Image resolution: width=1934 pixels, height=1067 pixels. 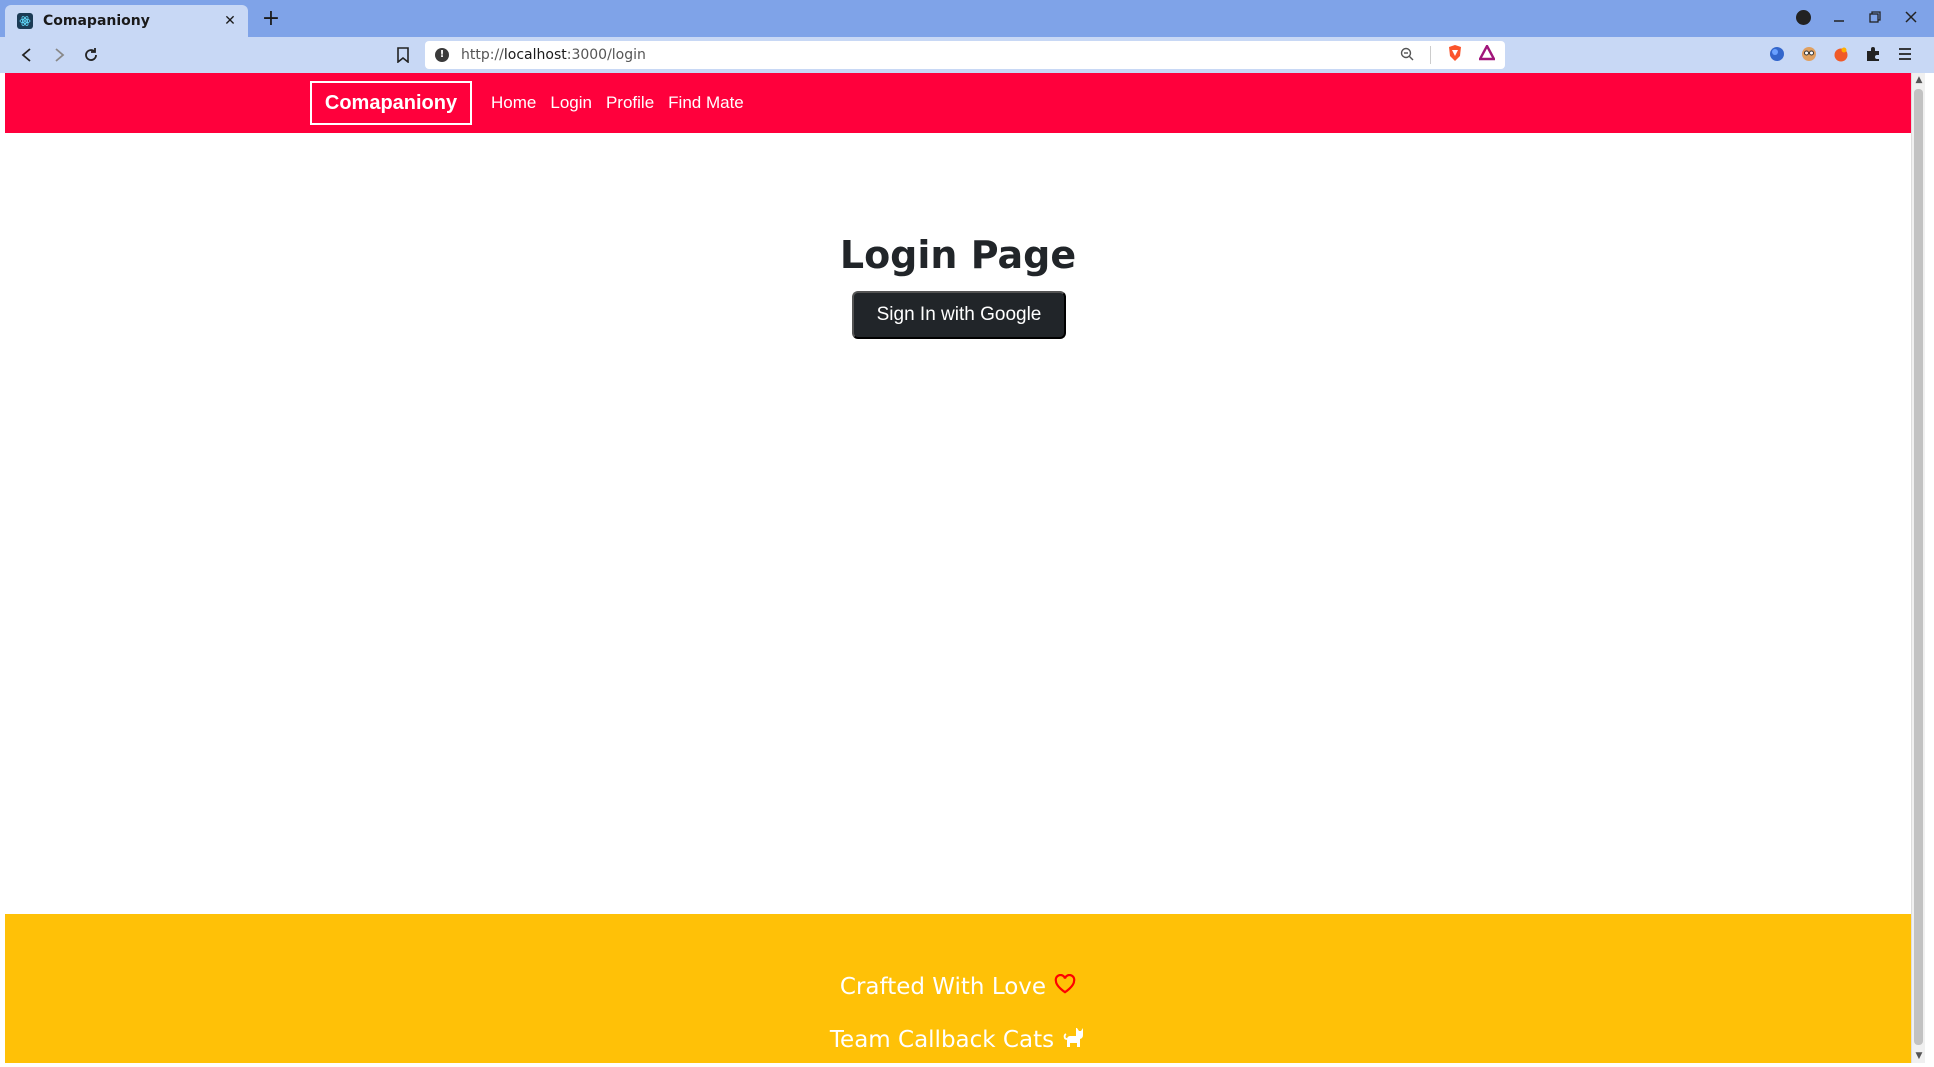 What do you see at coordinates (930, 55) in the screenshot?
I see `url-text: http://localhost:3000/login` at bounding box center [930, 55].